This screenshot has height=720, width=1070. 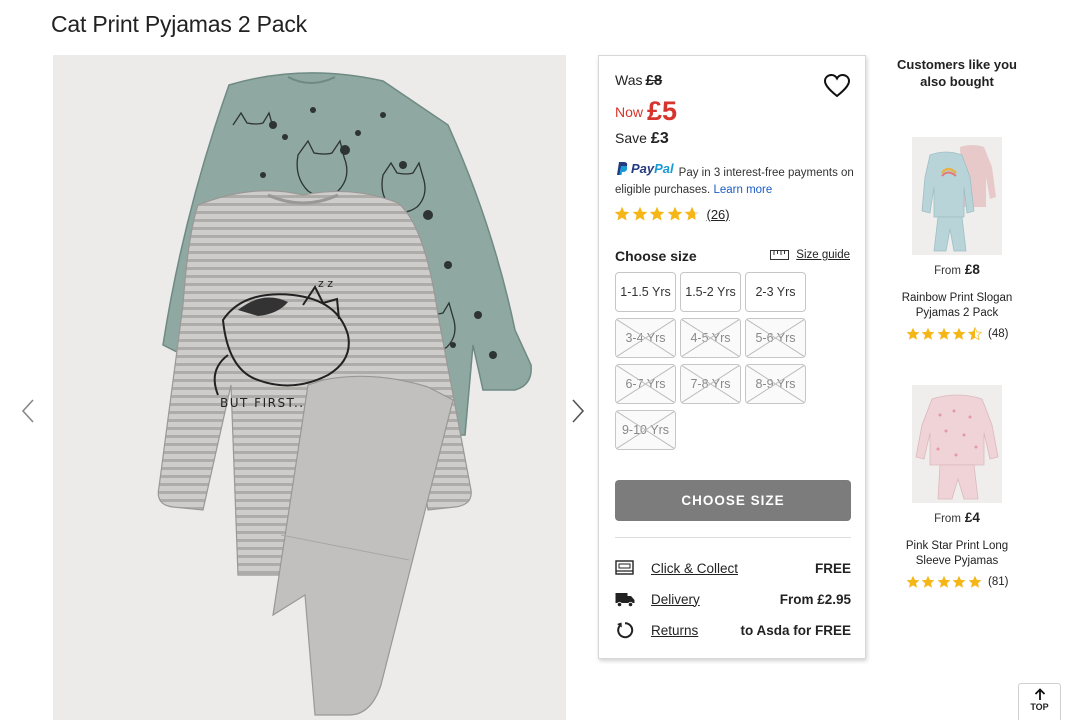 What do you see at coordinates (957, 269) in the screenshot?
I see `recommendation-price: From £8` at bounding box center [957, 269].